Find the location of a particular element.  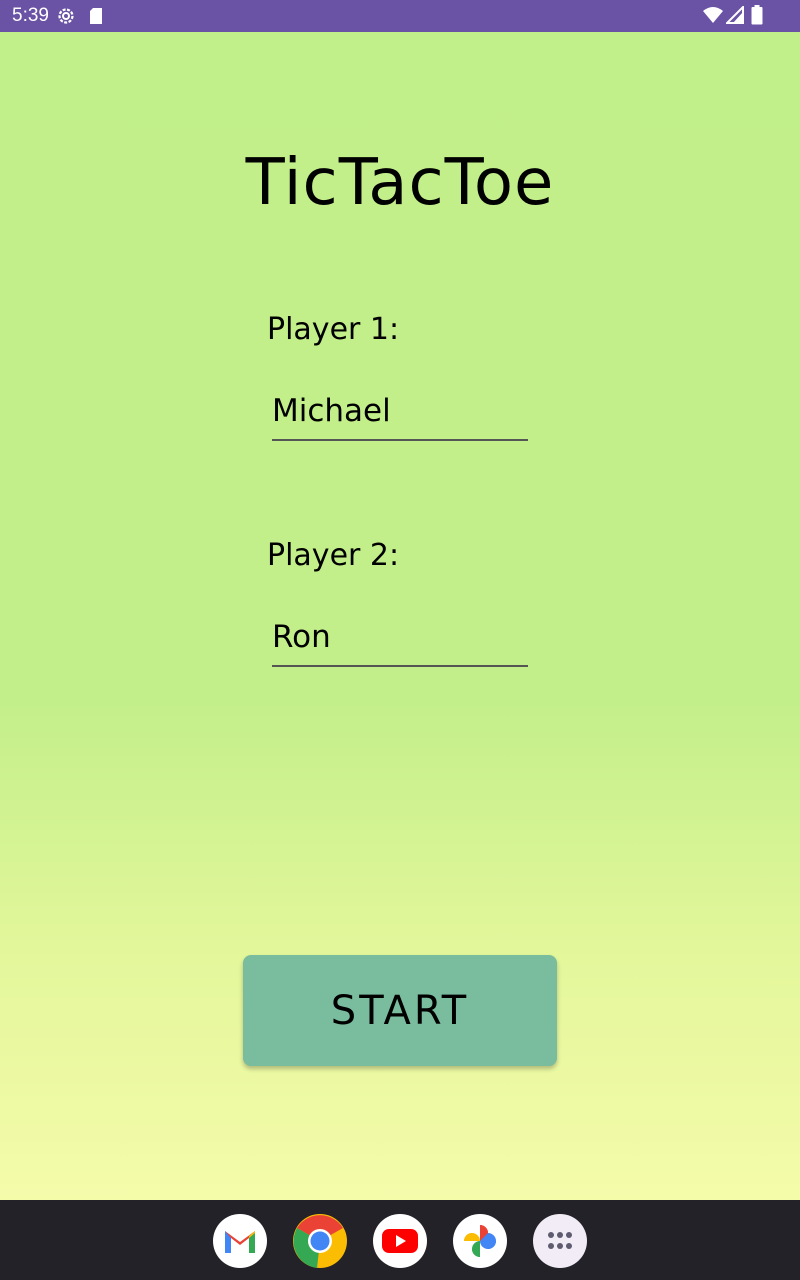

app-title: TicTacToe is located at coordinates (400, 183).